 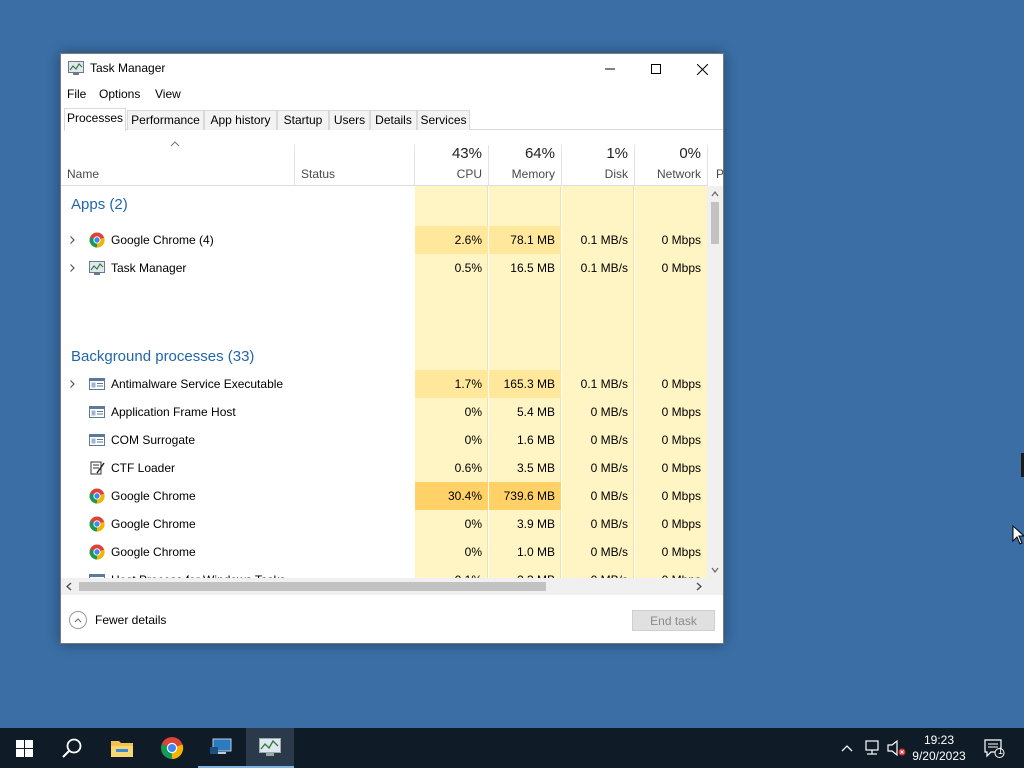 I want to click on show-hidden-icons-button, so click(x=847, y=748).